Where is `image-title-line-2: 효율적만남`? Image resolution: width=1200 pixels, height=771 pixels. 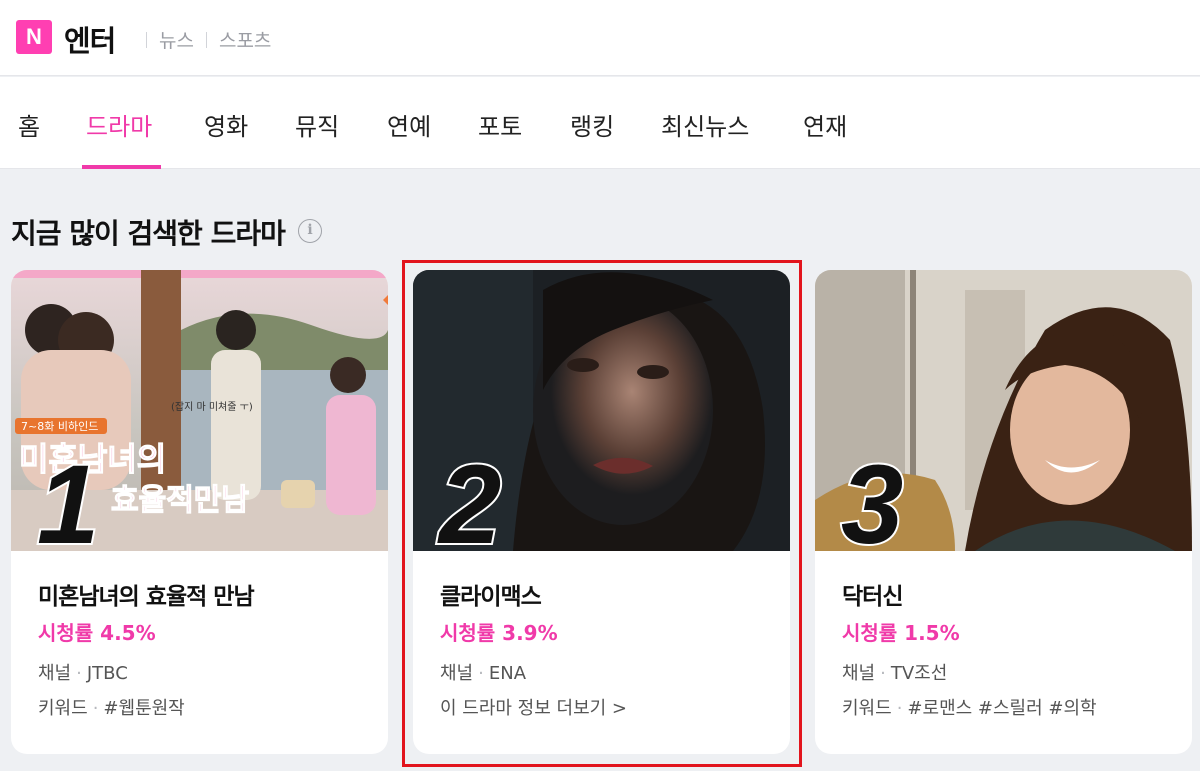 image-title-line-2: 효율적만남 is located at coordinates (180, 500).